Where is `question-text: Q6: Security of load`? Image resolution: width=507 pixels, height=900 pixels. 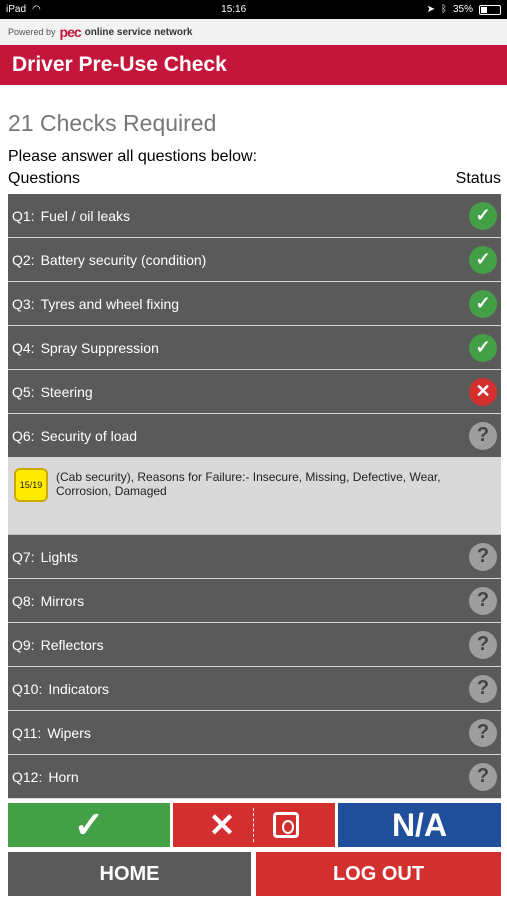 question-text: Q6: Security of load is located at coordinates (74, 436).